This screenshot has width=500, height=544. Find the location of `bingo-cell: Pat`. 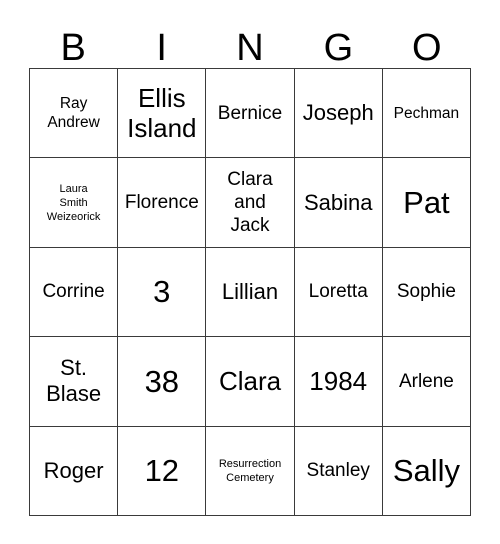

bingo-cell: Pat is located at coordinates (427, 203).